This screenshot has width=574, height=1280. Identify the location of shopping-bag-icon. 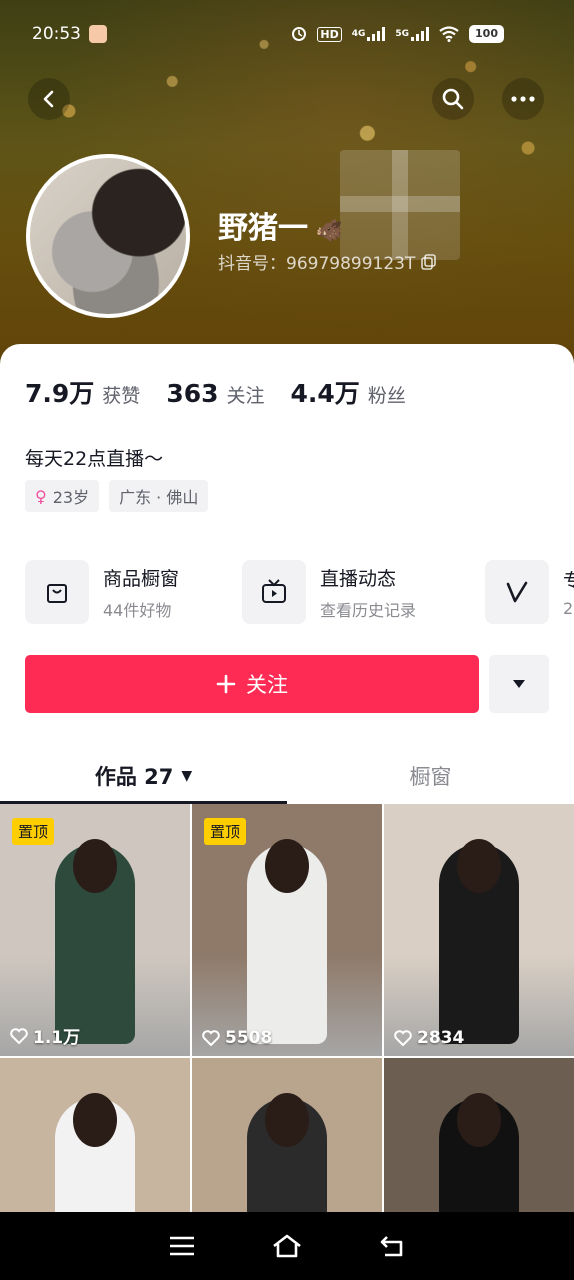
(57, 592).